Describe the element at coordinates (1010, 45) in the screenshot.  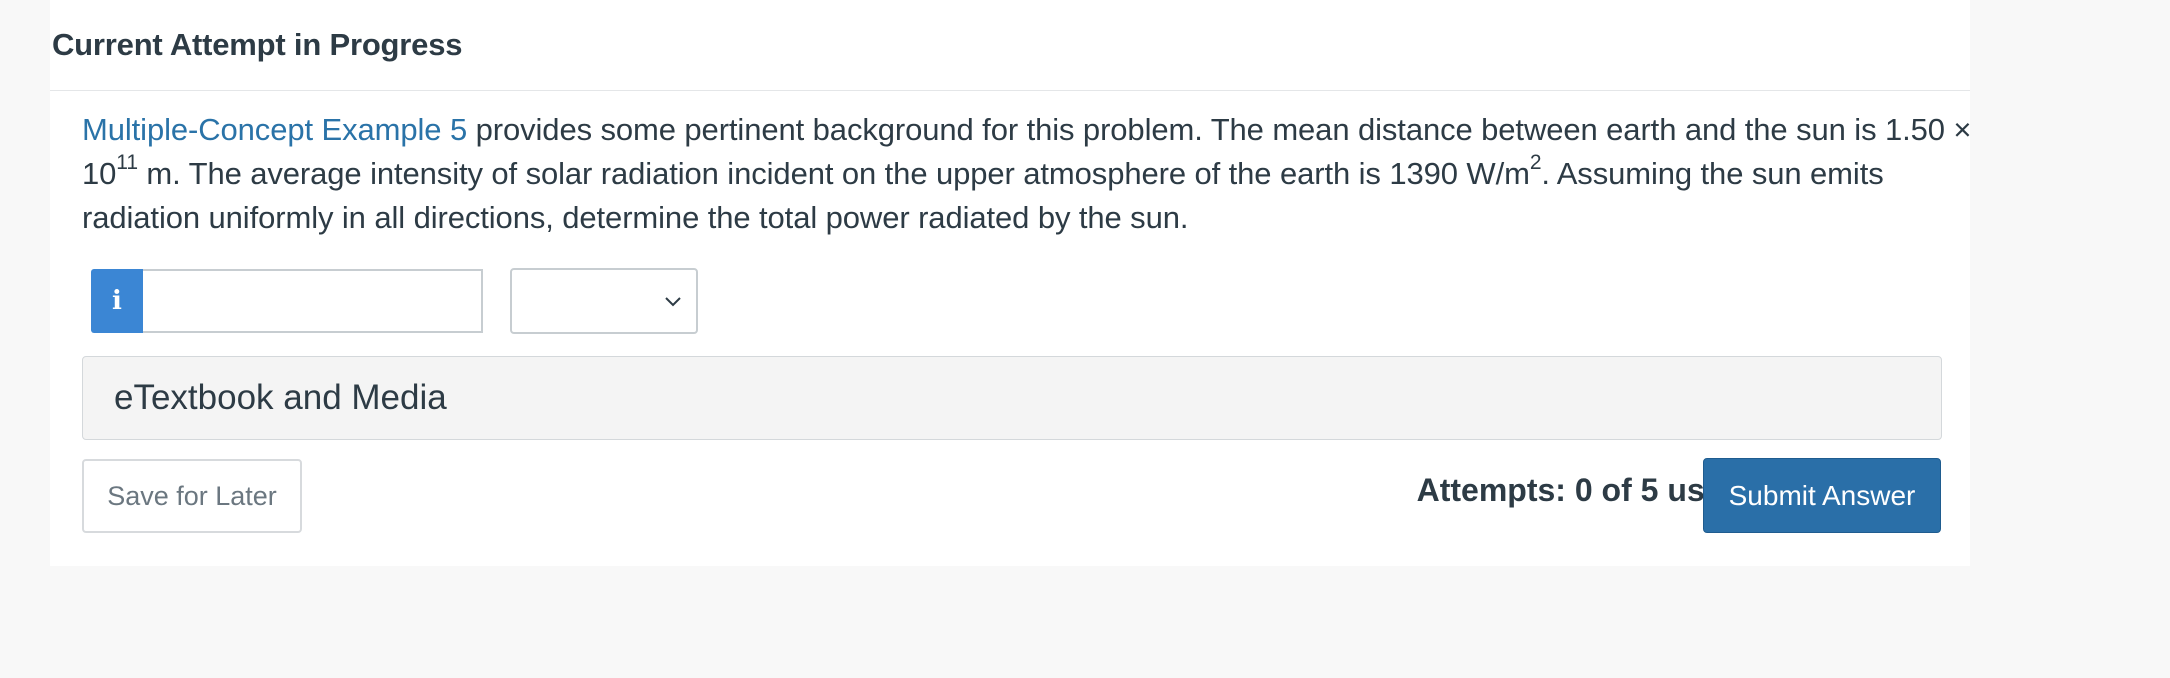
I see `card-header: Current Attempt in Progress` at that location.